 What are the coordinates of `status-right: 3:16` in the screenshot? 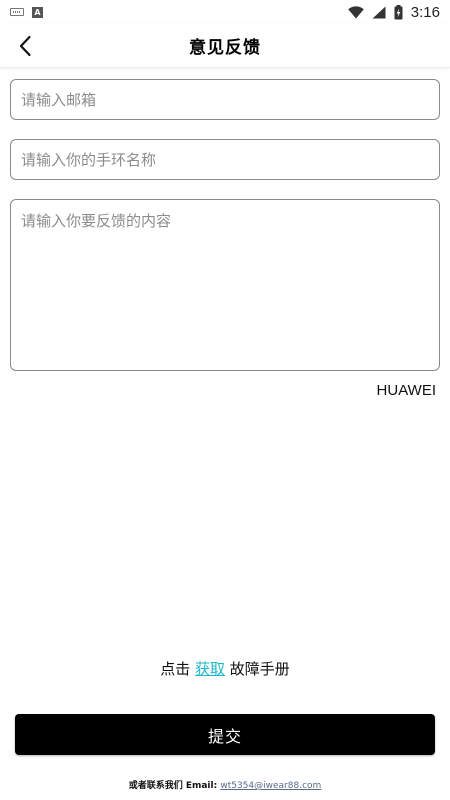 It's located at (393, 12).